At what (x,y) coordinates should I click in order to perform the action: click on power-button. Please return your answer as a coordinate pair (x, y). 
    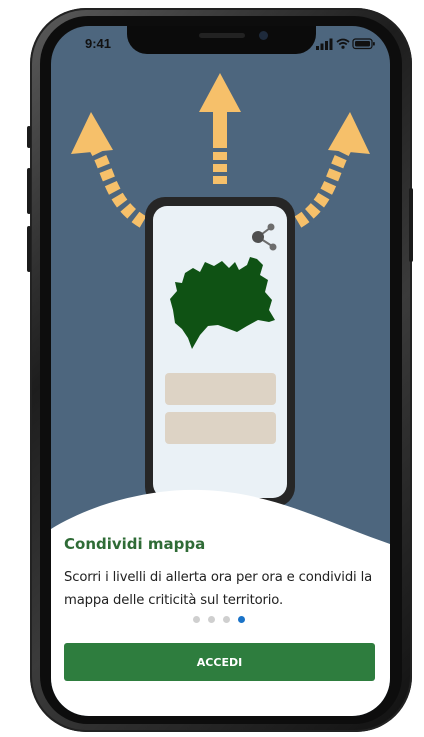
    Looking at the image, I should click on (411, 225).